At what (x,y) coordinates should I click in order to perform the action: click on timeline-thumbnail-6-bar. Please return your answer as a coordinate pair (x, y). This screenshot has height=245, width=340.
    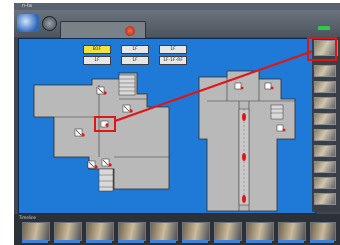
    Looking at the image, I should click on (195, 241).